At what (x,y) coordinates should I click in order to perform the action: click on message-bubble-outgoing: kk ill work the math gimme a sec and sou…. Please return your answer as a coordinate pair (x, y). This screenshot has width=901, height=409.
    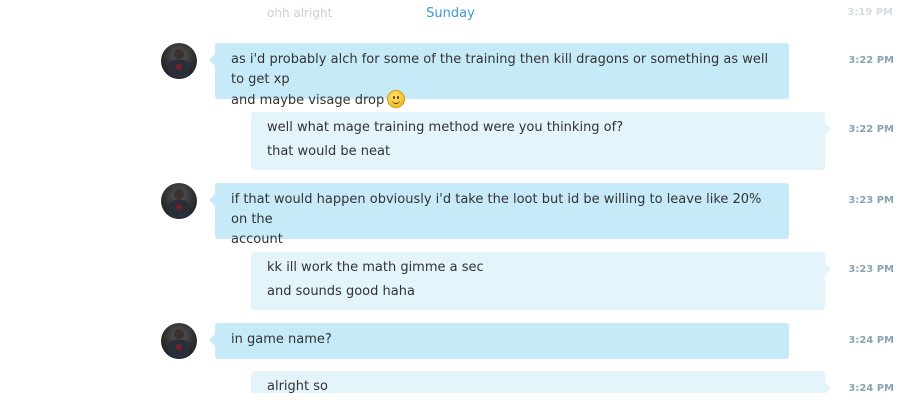
    Looking at the image, I should click on (541, 281).